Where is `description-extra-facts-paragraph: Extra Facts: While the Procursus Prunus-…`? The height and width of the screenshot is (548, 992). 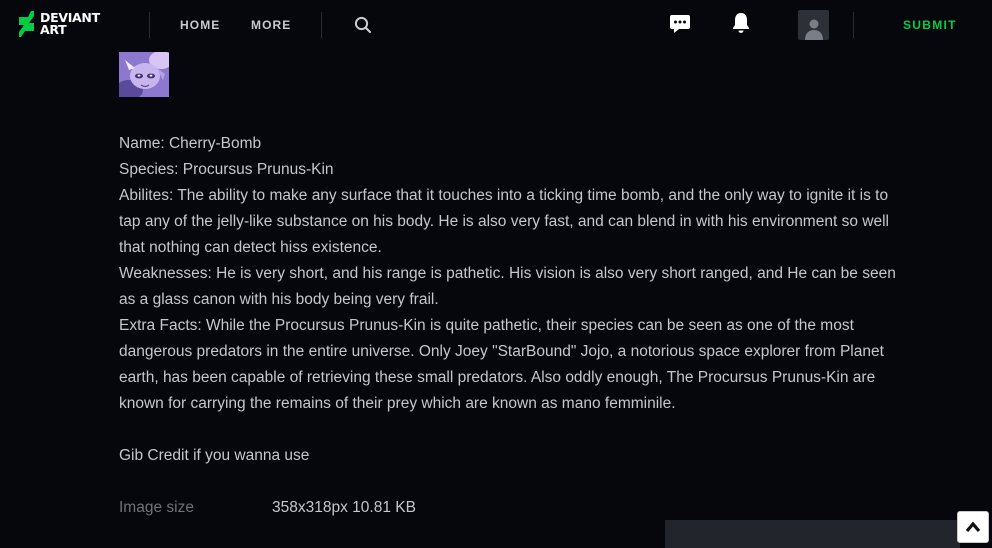
description-extra-facts-paragraph: Extra Facts: While the Procursus Prunus-… is located at coordinates (501, 364).